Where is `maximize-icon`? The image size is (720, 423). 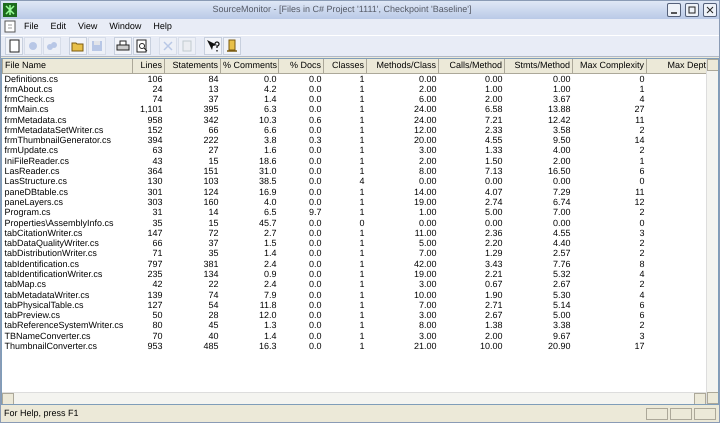
maximize-icon is located at coordinates (692, 10).